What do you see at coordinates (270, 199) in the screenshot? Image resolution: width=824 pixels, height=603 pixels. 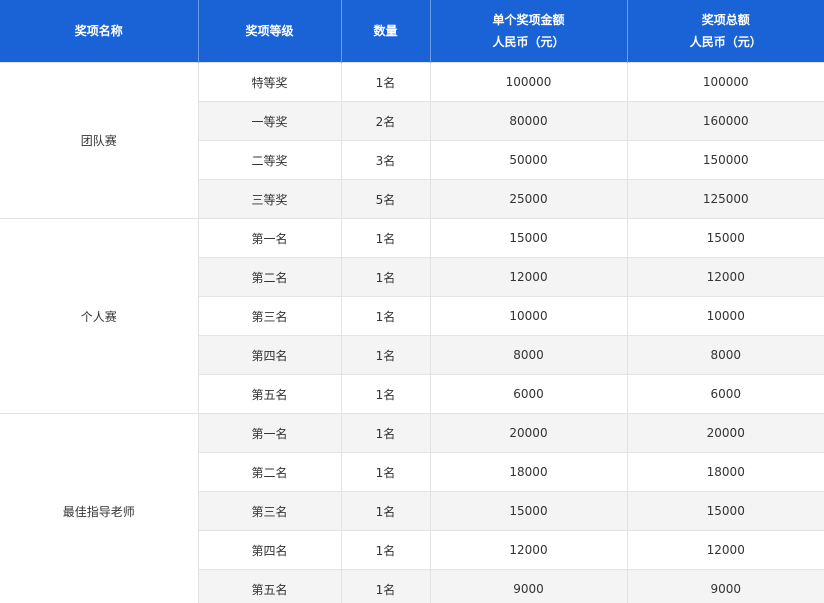 I see `prize-level-cell: 三等奖` at bounding box center [270, 199].